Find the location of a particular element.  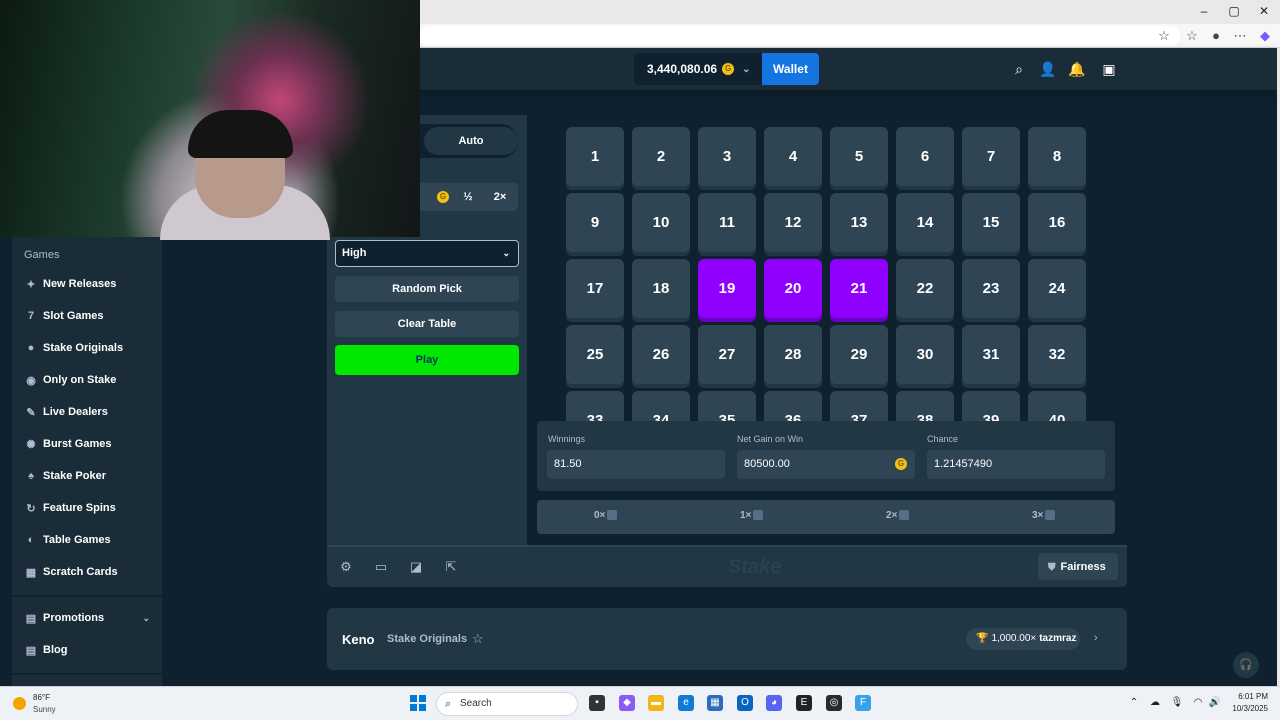

sidebar-item-table-games: ◐ Table Games is located at coordinates (92, 540).